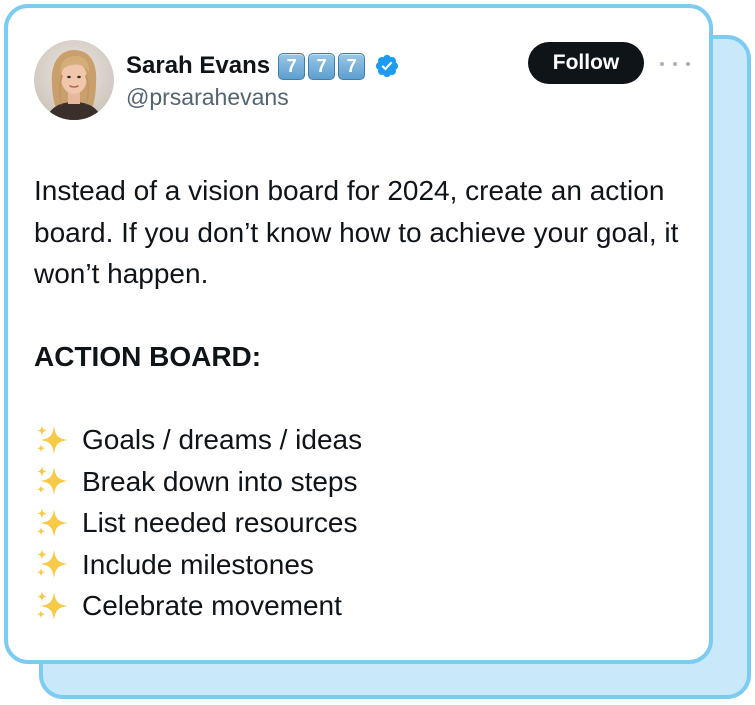 This screenshot has height=705, width=755. Describe the element at coordinates (222, 439) in the screenshot. I see `list-item-label: Goals / dreams / ideas` at that location.